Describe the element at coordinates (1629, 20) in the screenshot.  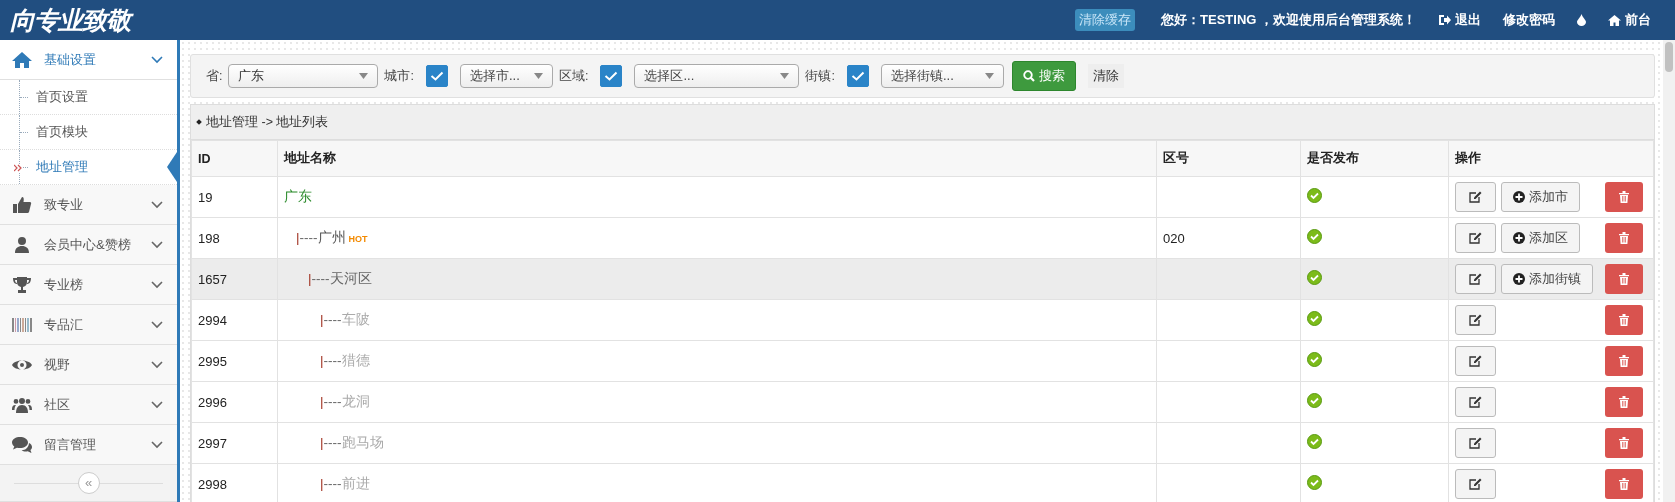
I see `frontend-link: 前台` at that location.